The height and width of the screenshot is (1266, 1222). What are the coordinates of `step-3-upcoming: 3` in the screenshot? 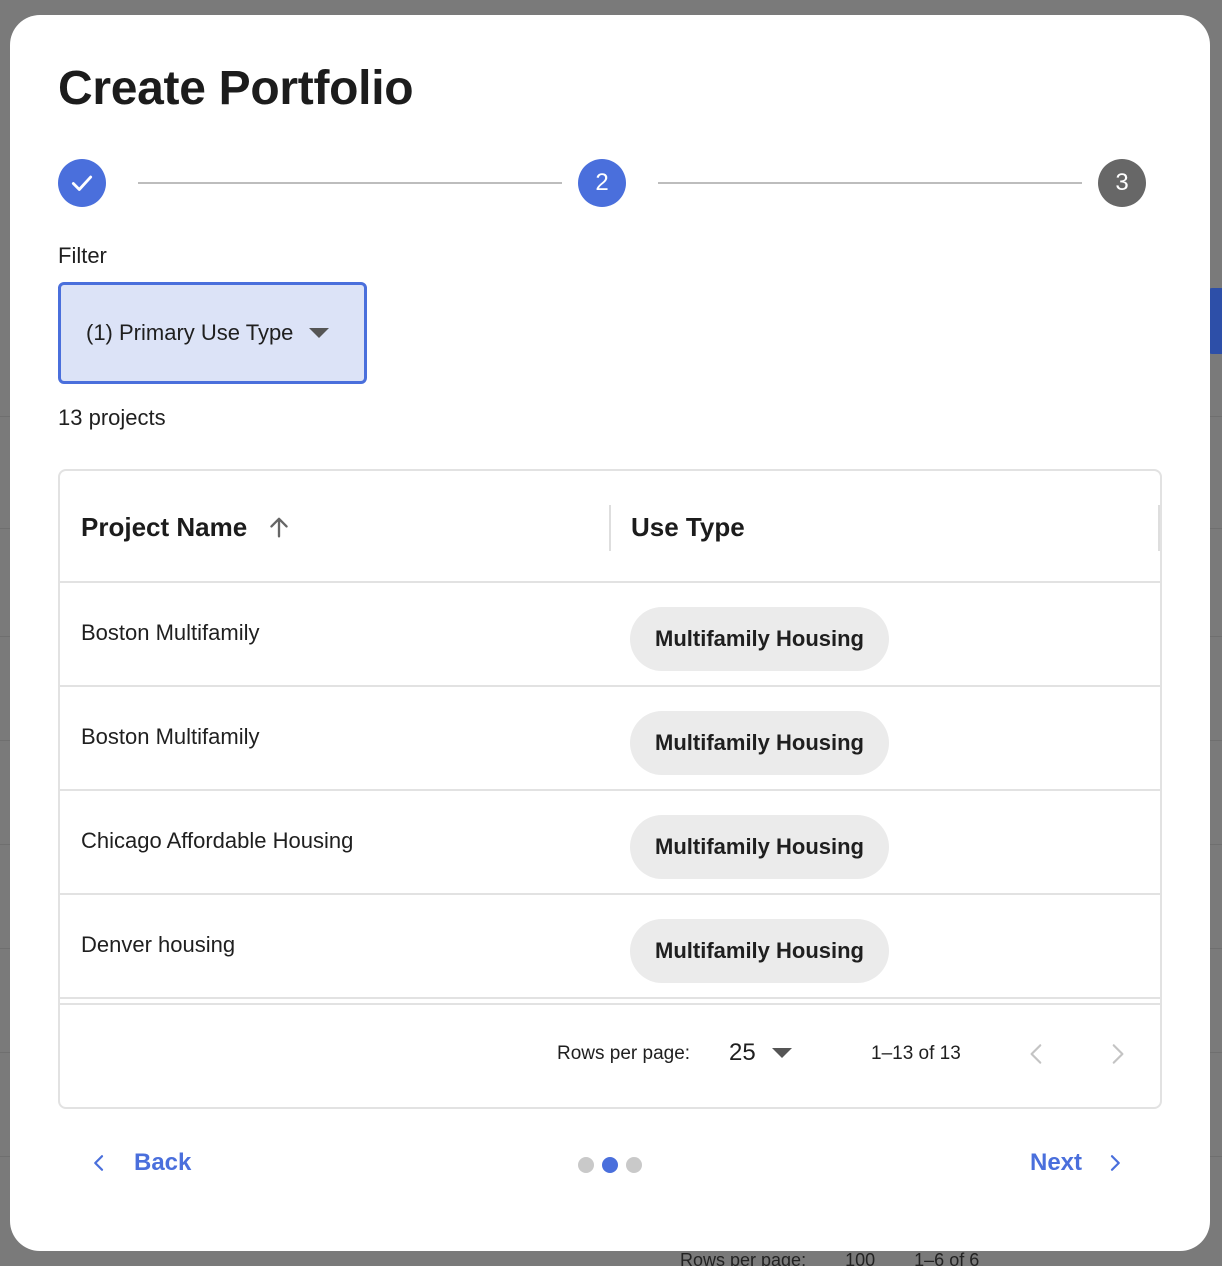 It's located at (1122, 183).